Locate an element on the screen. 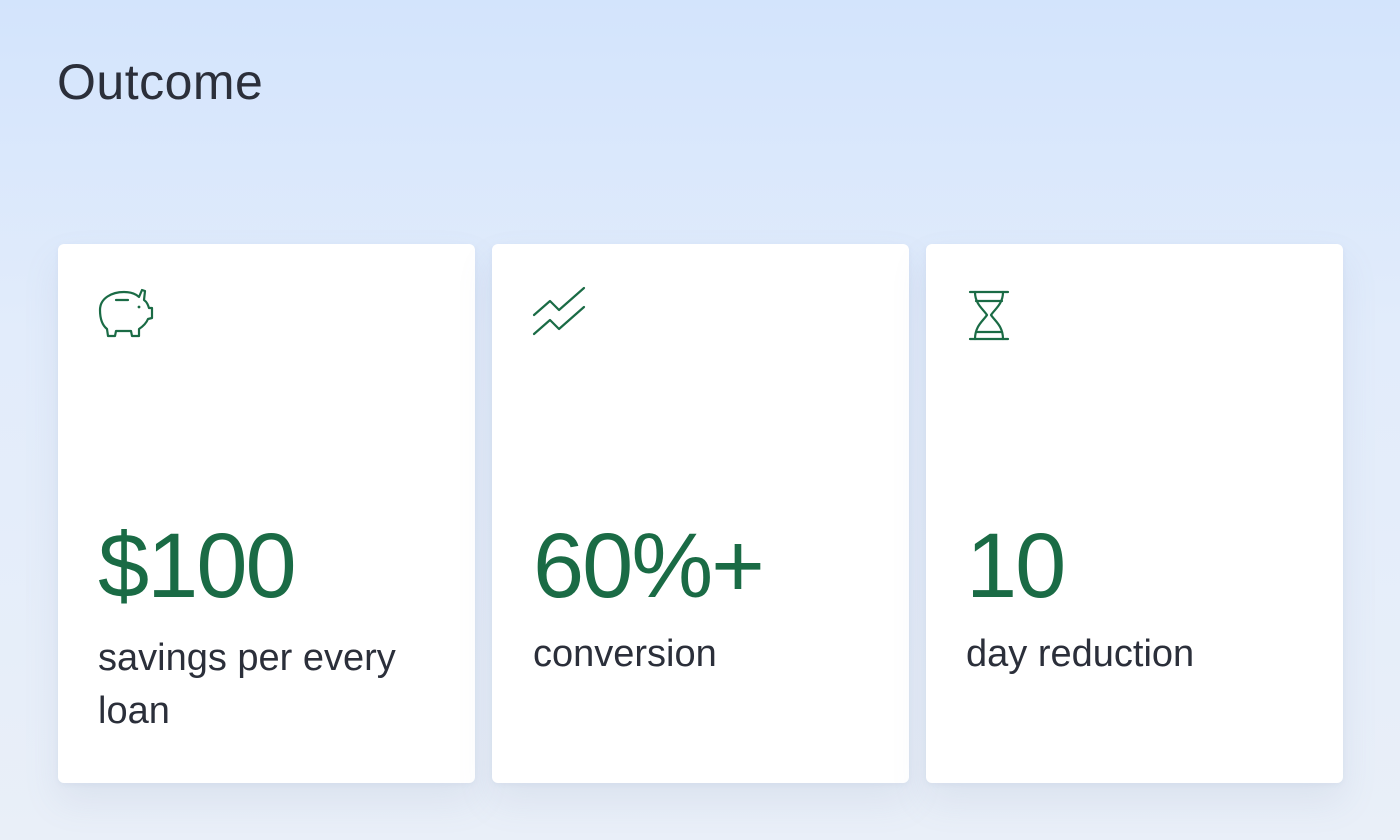  metric-value: 10 is located at coordinates (1016, 566).